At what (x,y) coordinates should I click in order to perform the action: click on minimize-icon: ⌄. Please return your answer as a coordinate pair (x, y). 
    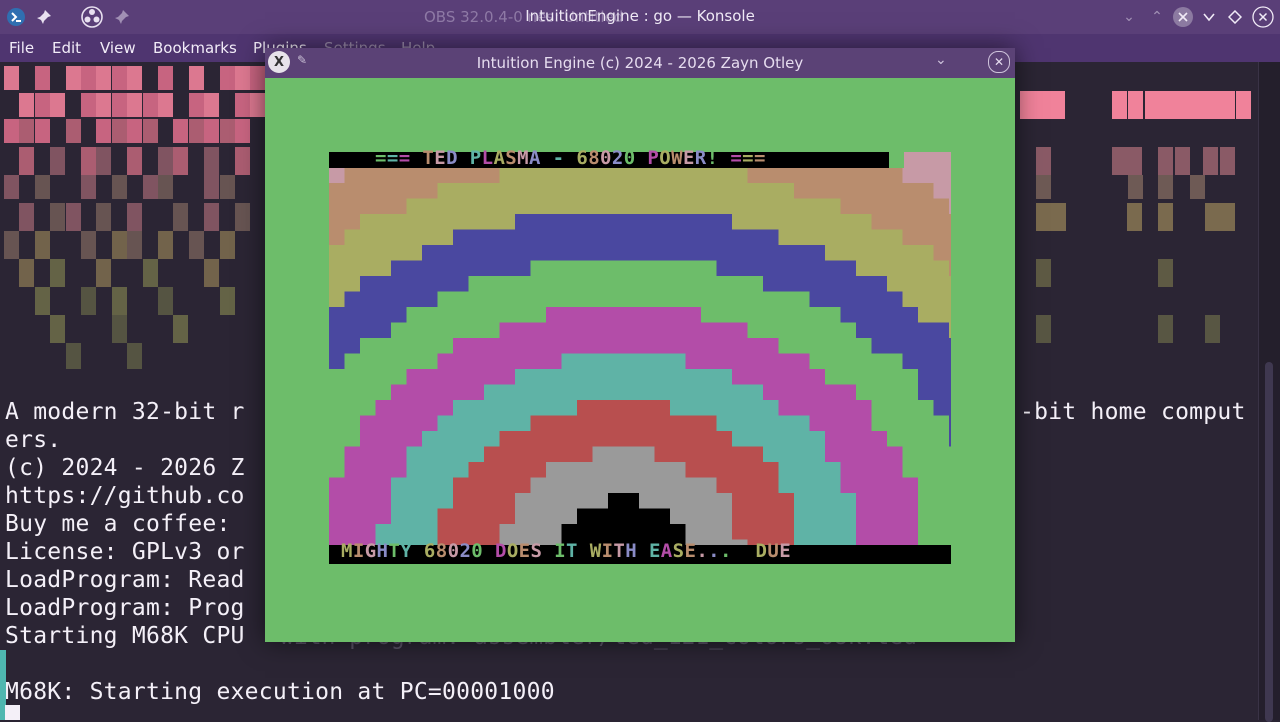
    Looking at the image, I should click on (1129, 17).